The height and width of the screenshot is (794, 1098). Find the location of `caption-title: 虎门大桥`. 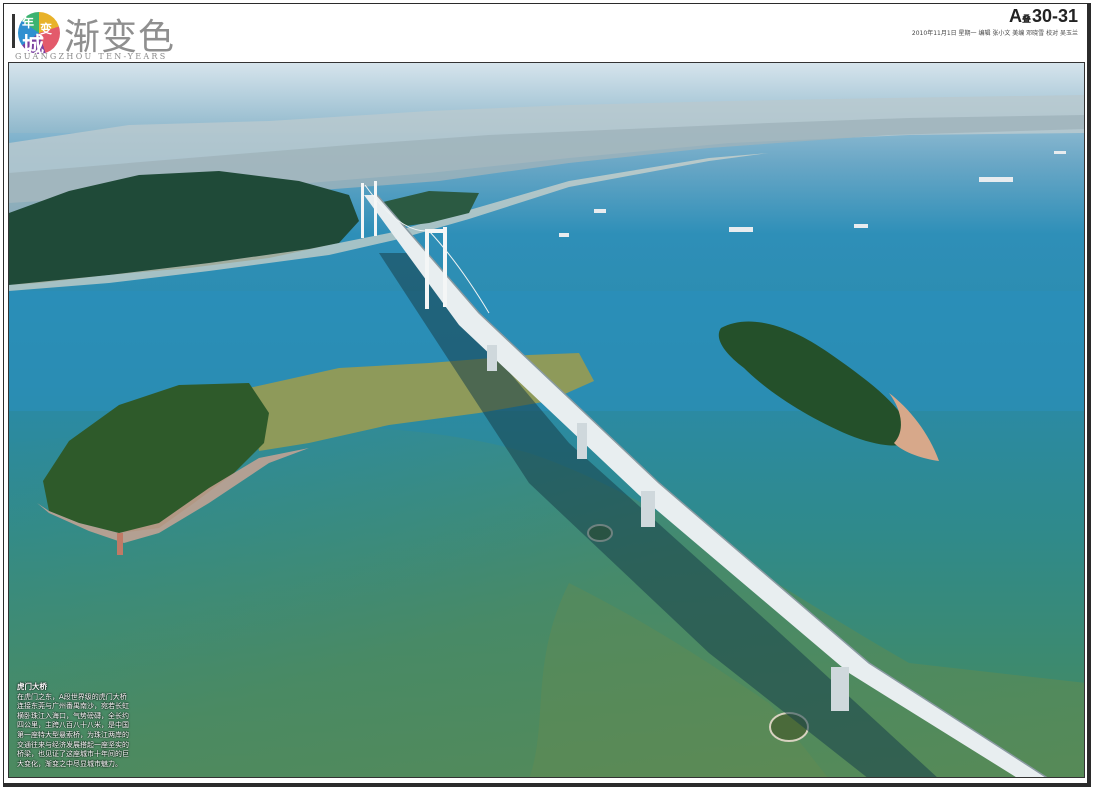

caption-title: 虎门大桥 is located at coordinates (32, 686).